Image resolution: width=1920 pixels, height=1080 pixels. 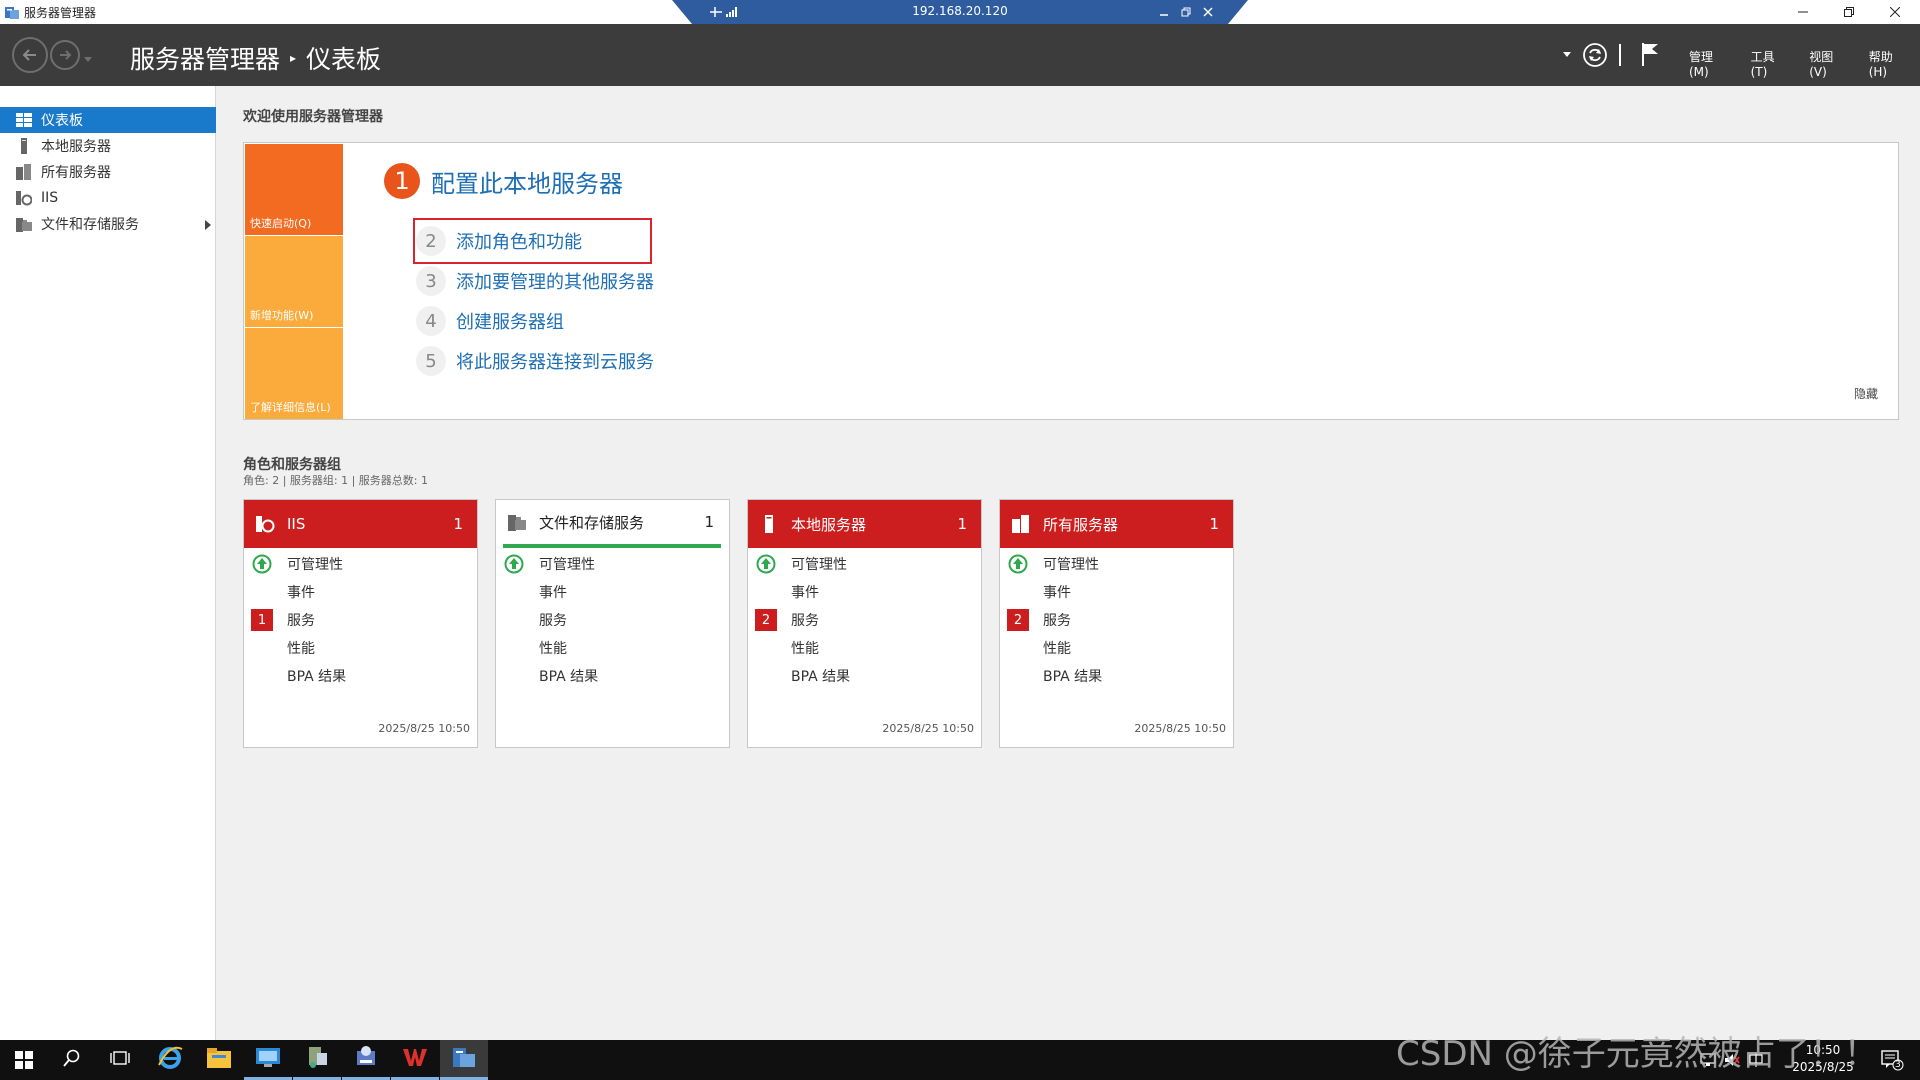 What do you see at coordinates (24, 198) in the screenshot?
I see `iis-icon` at bounding box center [24, 198].